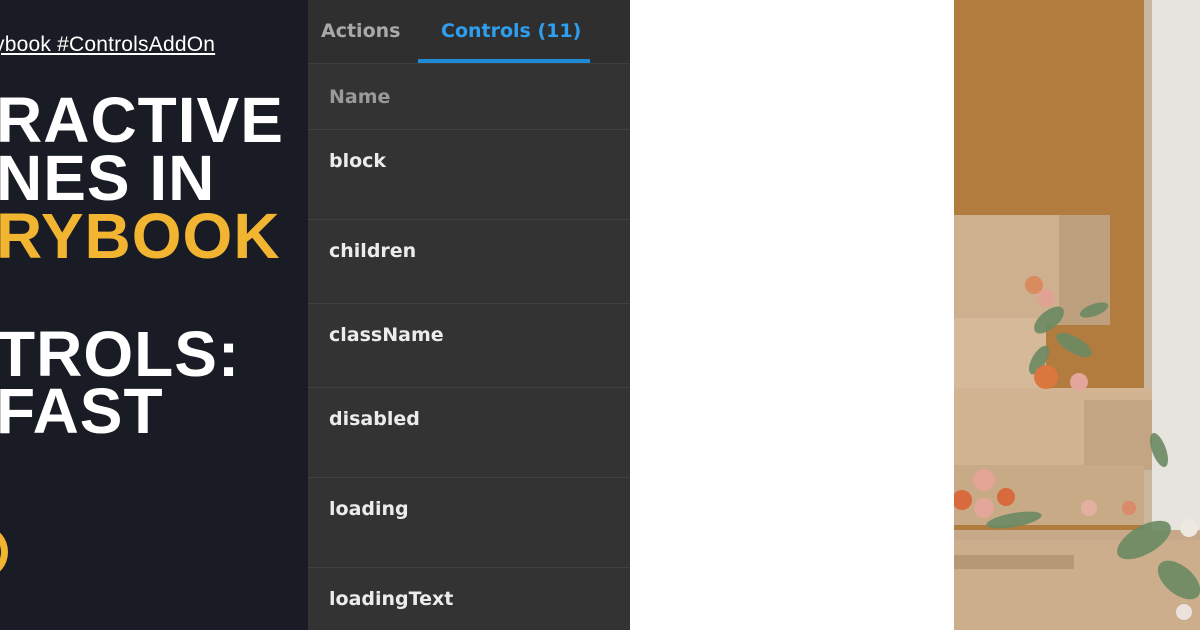 The image size is (1200, 630). I want to click on table-row: loading, so click(469, 523).